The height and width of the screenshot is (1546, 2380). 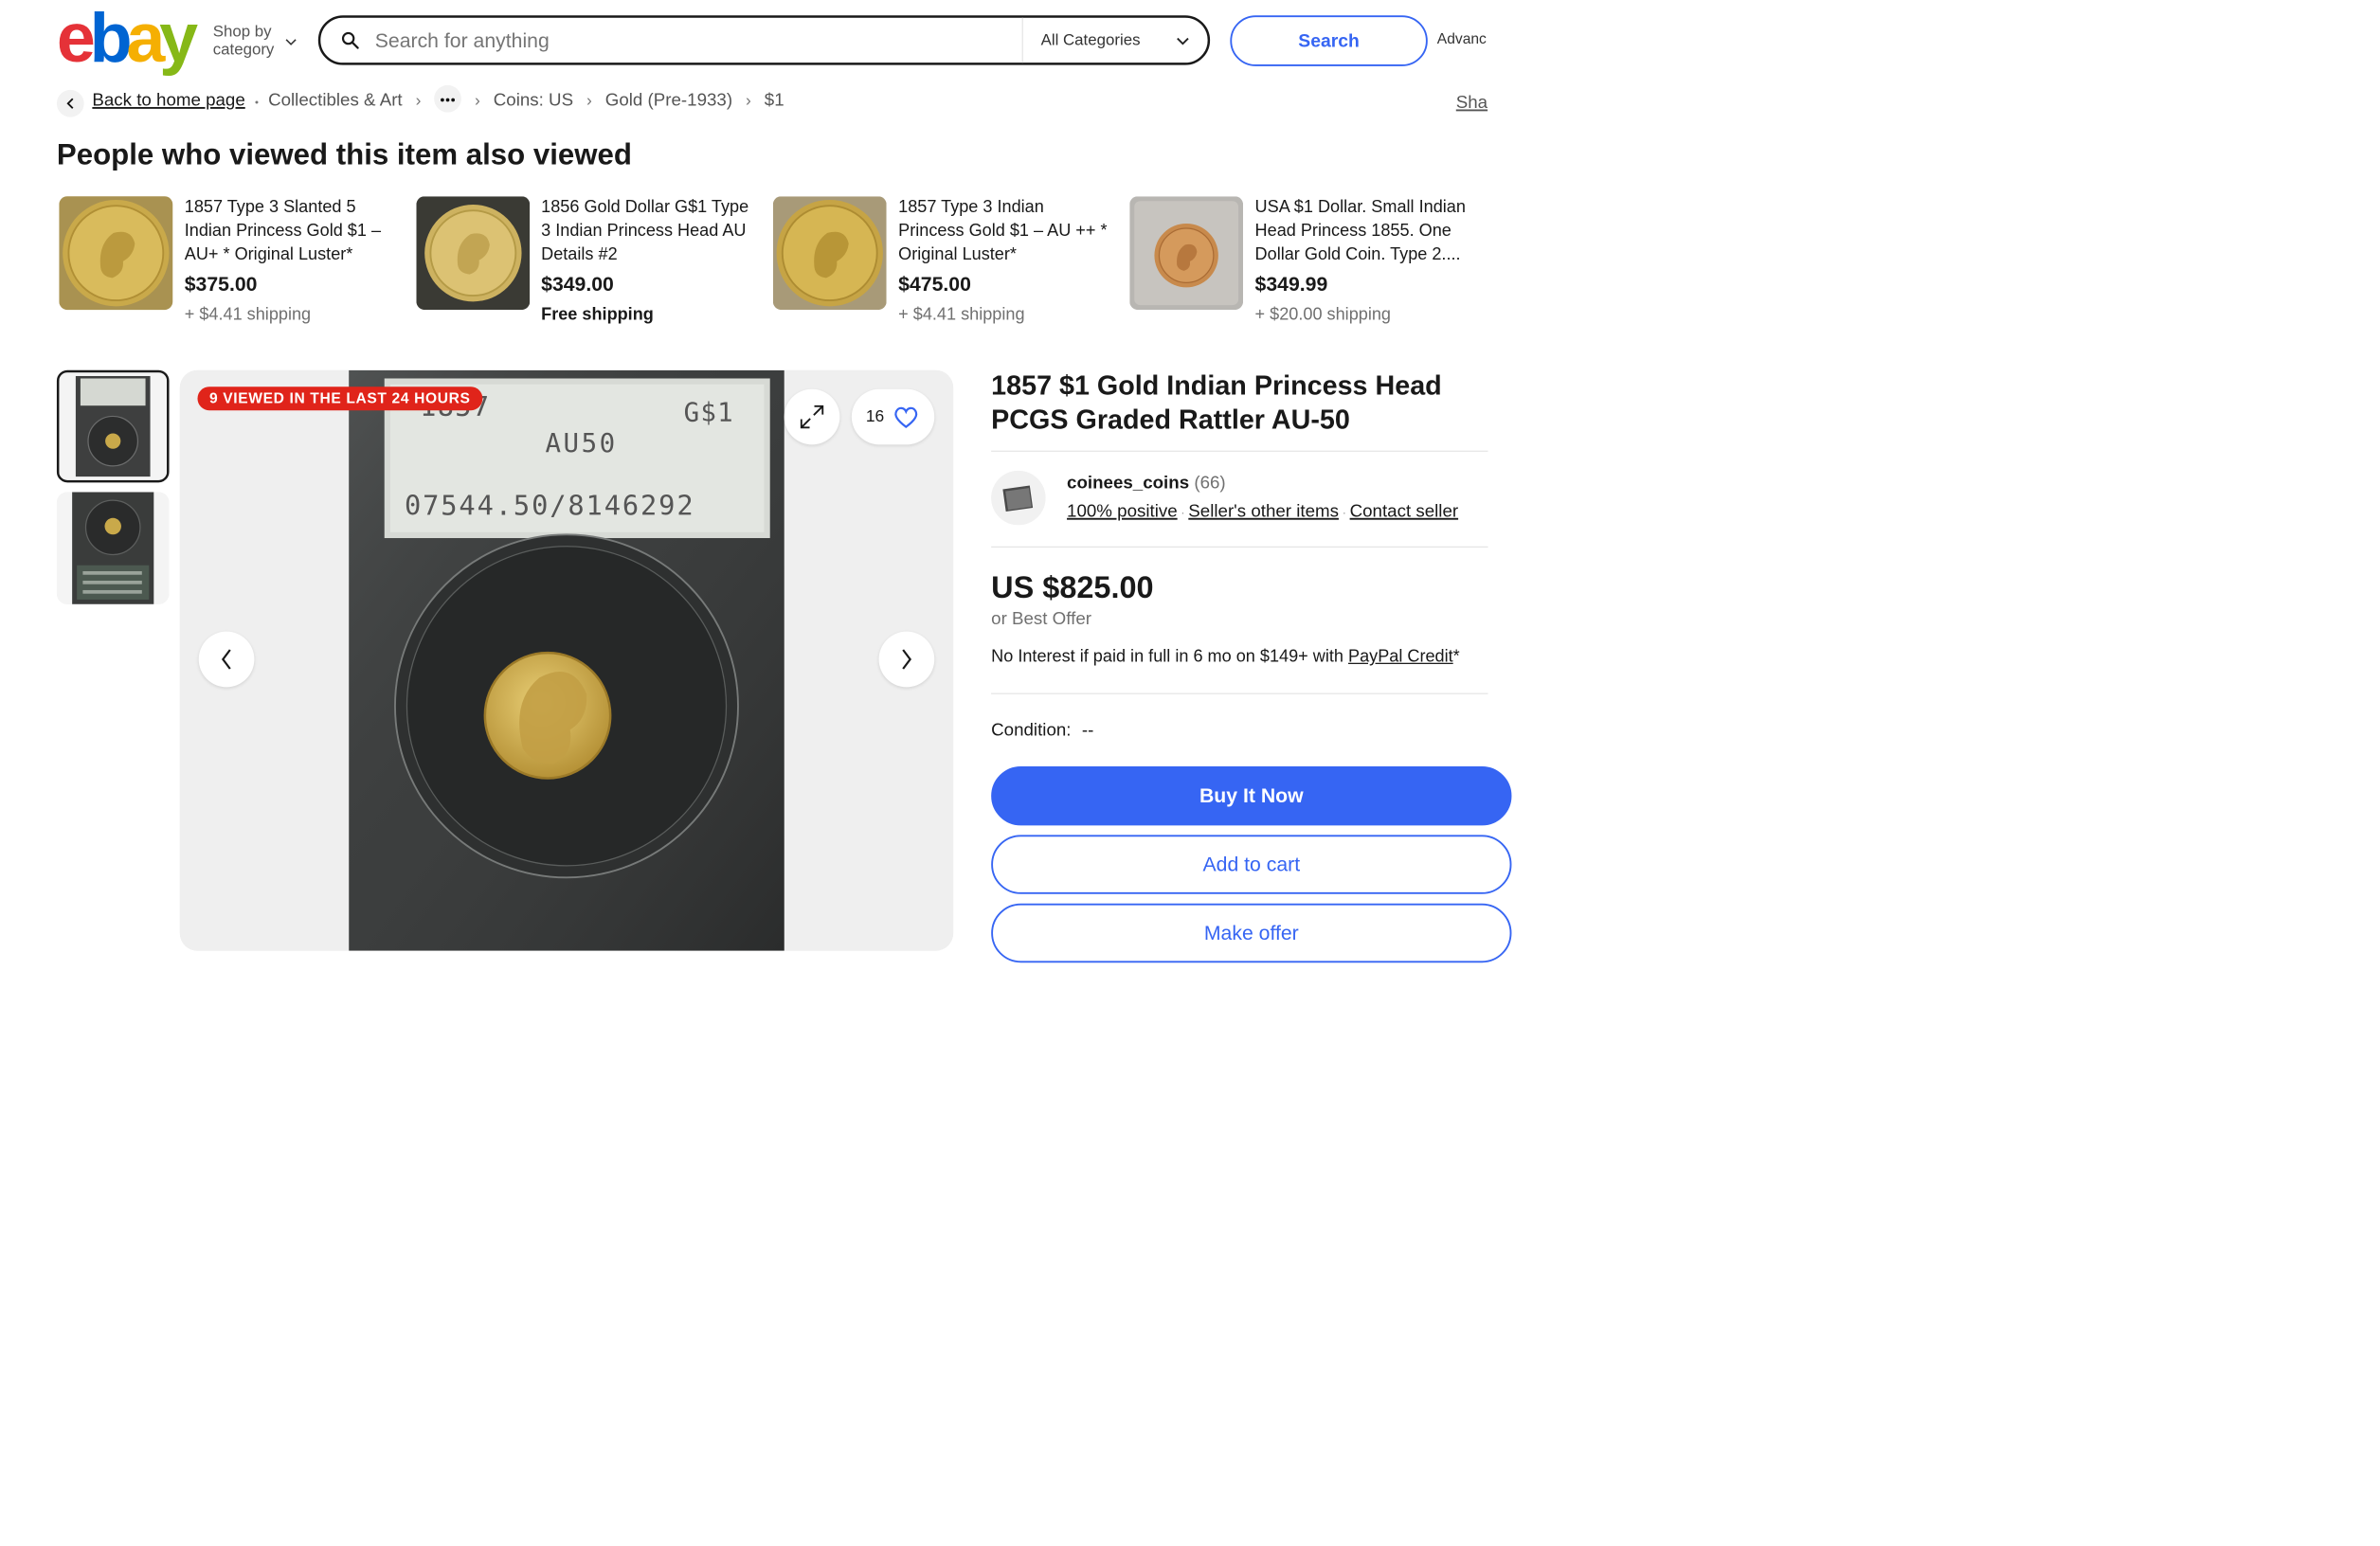 What do you see at coordinates (1251, 864) in the screenshot?
I see `add-to-cart-button: Add to cart` at bounding box center [1251, 864].